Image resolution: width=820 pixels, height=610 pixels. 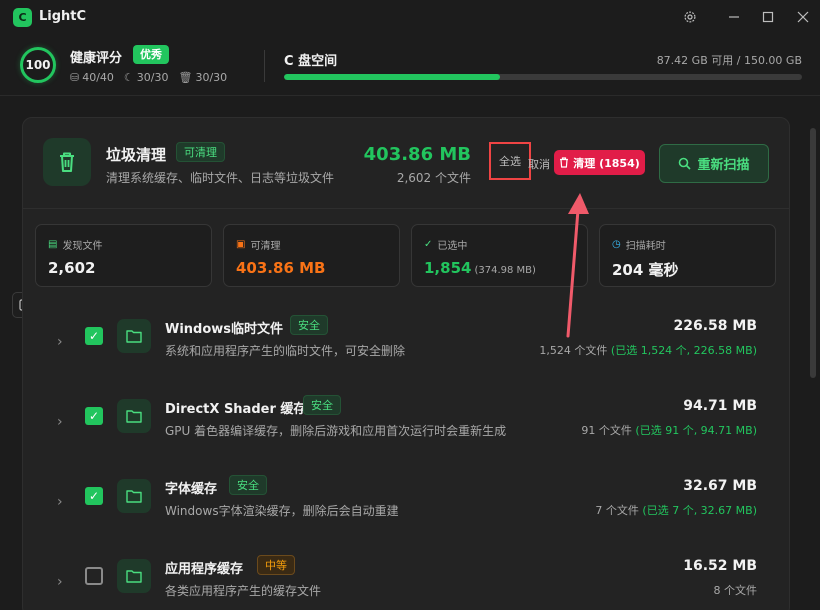 I want to click on item-title: Windows临时文件, so click(x=224, y=329).